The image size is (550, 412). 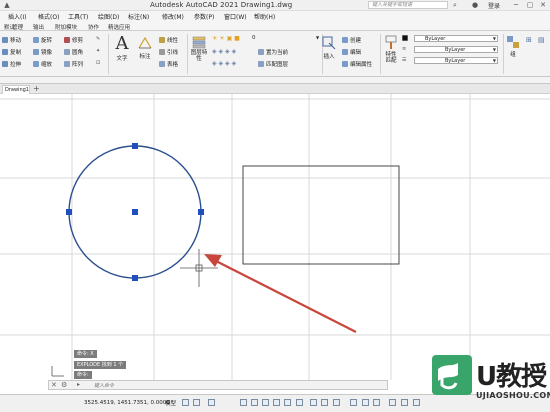 I want to click on watermark-logo-icon, so click(x=452, y=375).